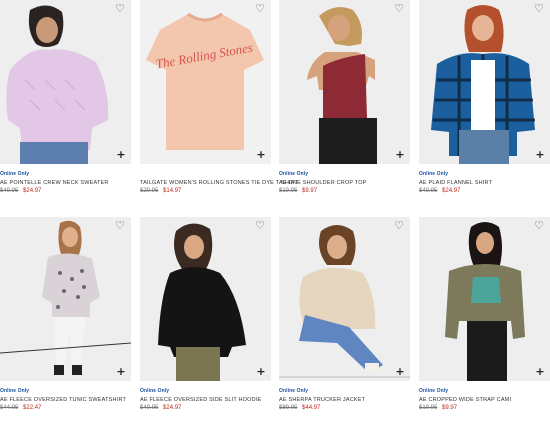 This screenshot has width=550, height=422. I want to click on price-row: $89.95 $44.97, so click(299, 408).